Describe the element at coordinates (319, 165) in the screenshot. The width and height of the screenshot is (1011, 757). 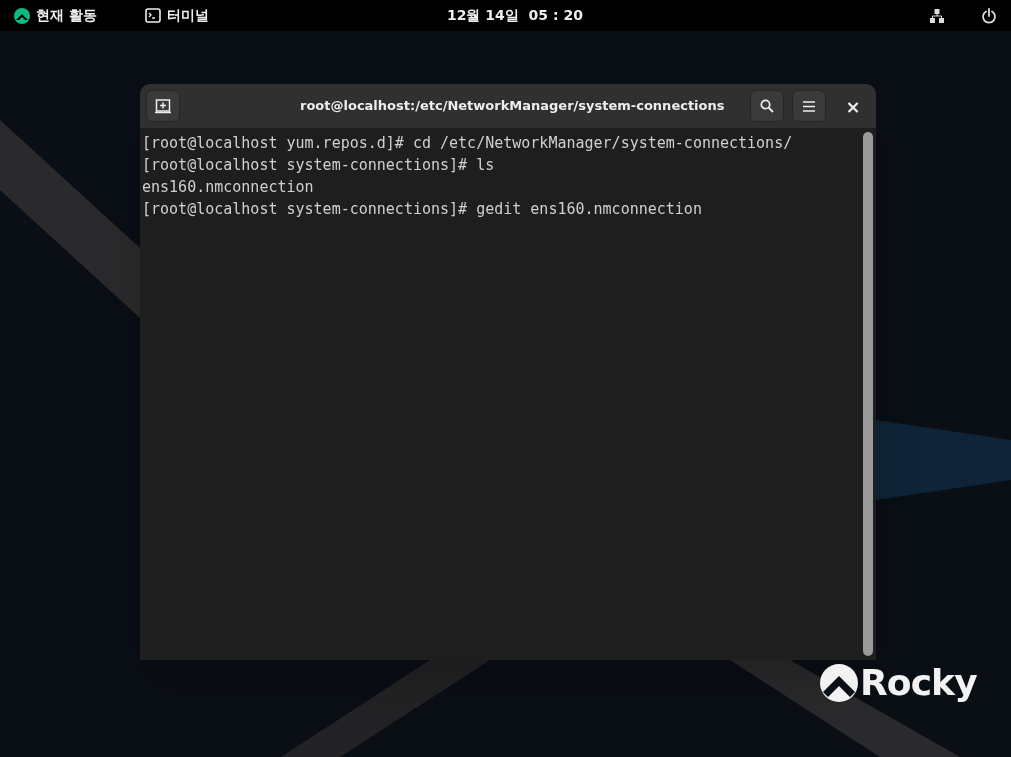
I see `terminal-line: [root@localhost system-connections]# ls` at that location.